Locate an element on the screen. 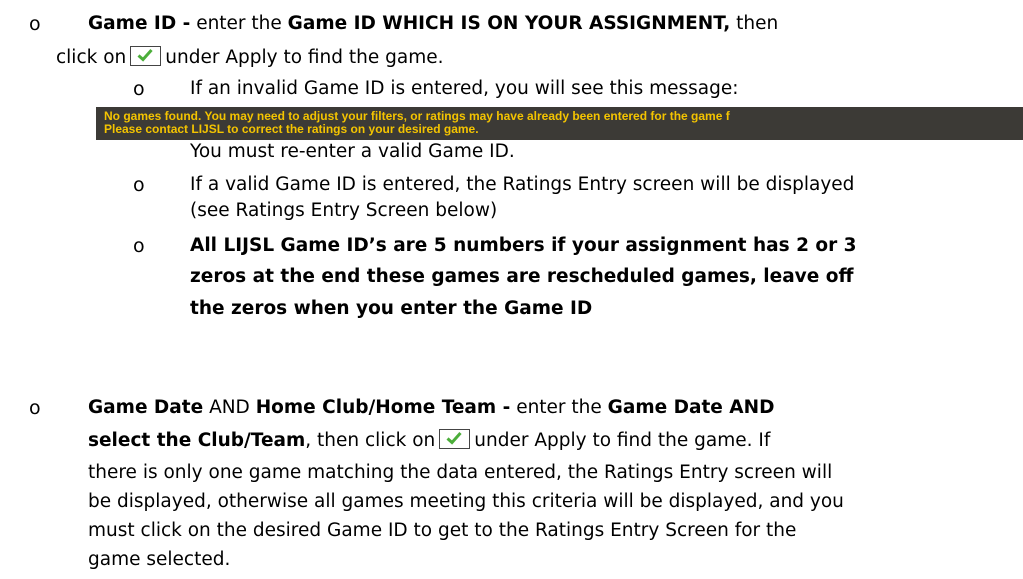 The image size is (1023, 579). then-click-text: , then click on is located at coordinates (370, 440).